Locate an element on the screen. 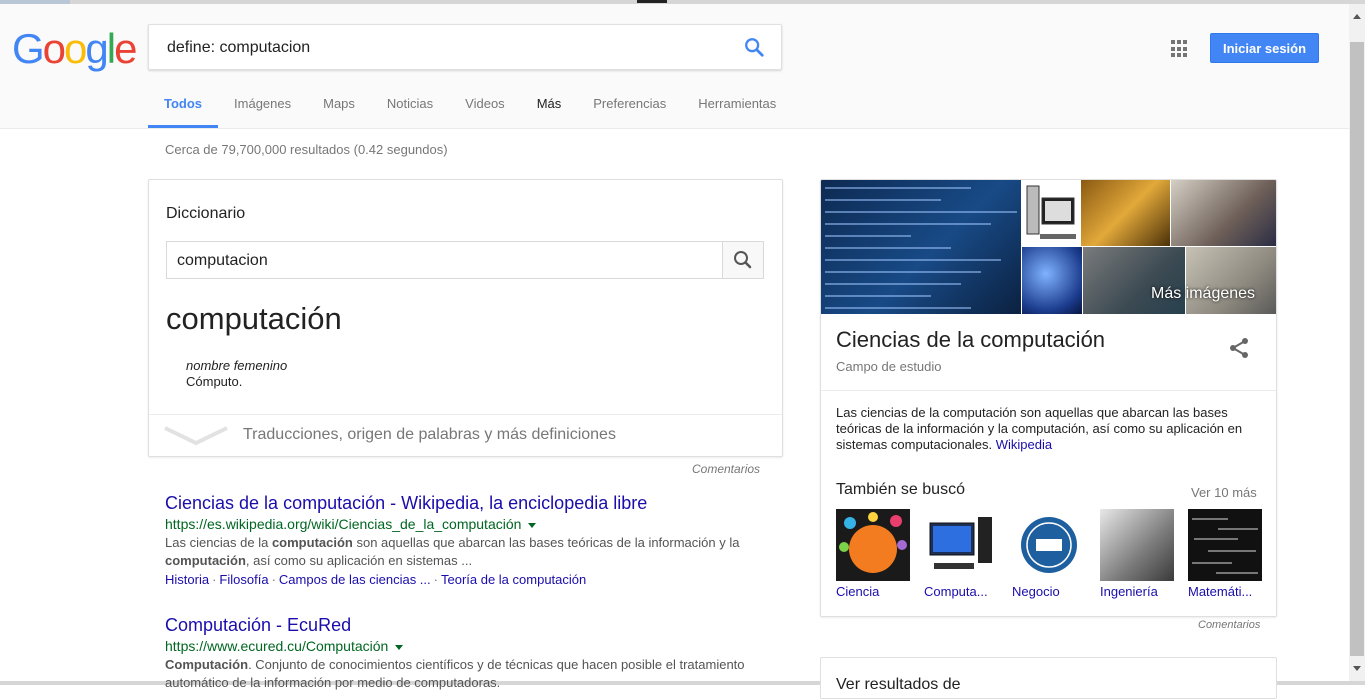 The width and height of the screenshot is (1365, 699). related-item-label: Ingeniería is located at coordinates (1129, 591).